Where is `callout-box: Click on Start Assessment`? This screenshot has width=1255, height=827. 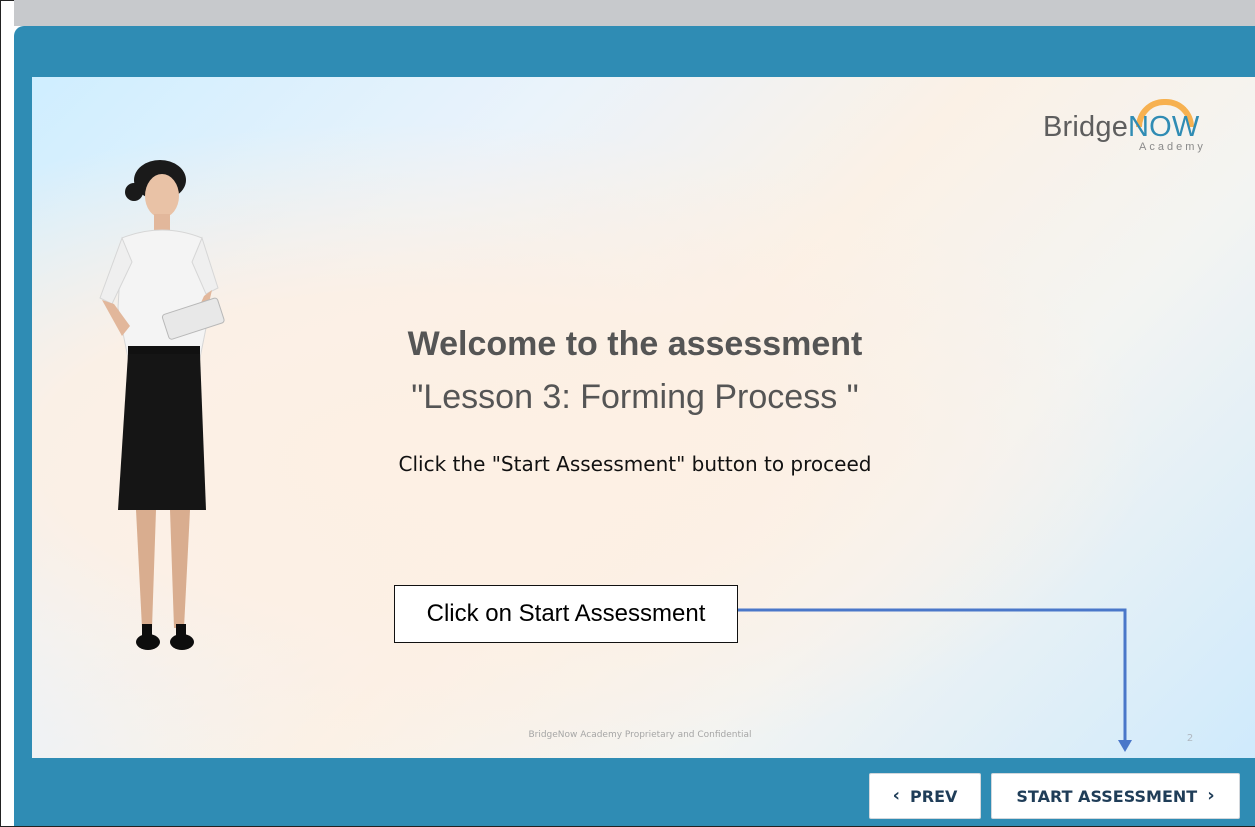
callout-box: Click on Start Assessment is located at coordinates (566, 614).